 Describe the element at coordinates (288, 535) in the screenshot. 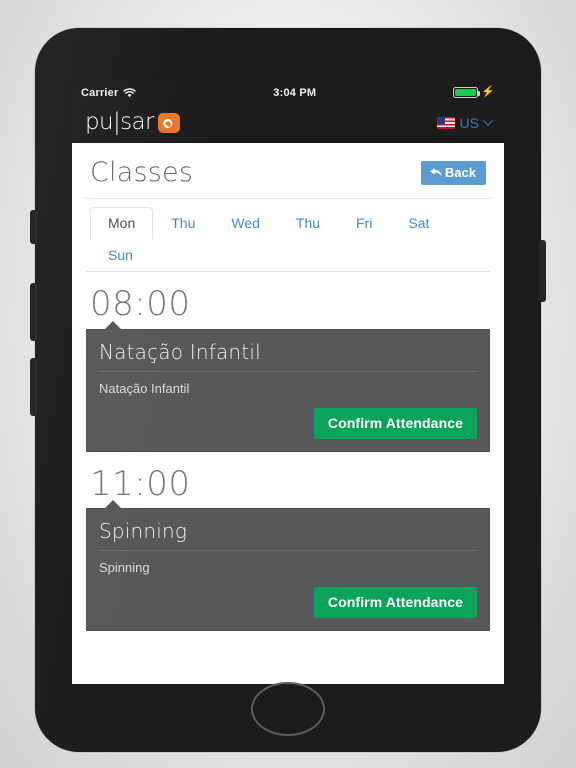

I see `class-title: Spinning` at that location.